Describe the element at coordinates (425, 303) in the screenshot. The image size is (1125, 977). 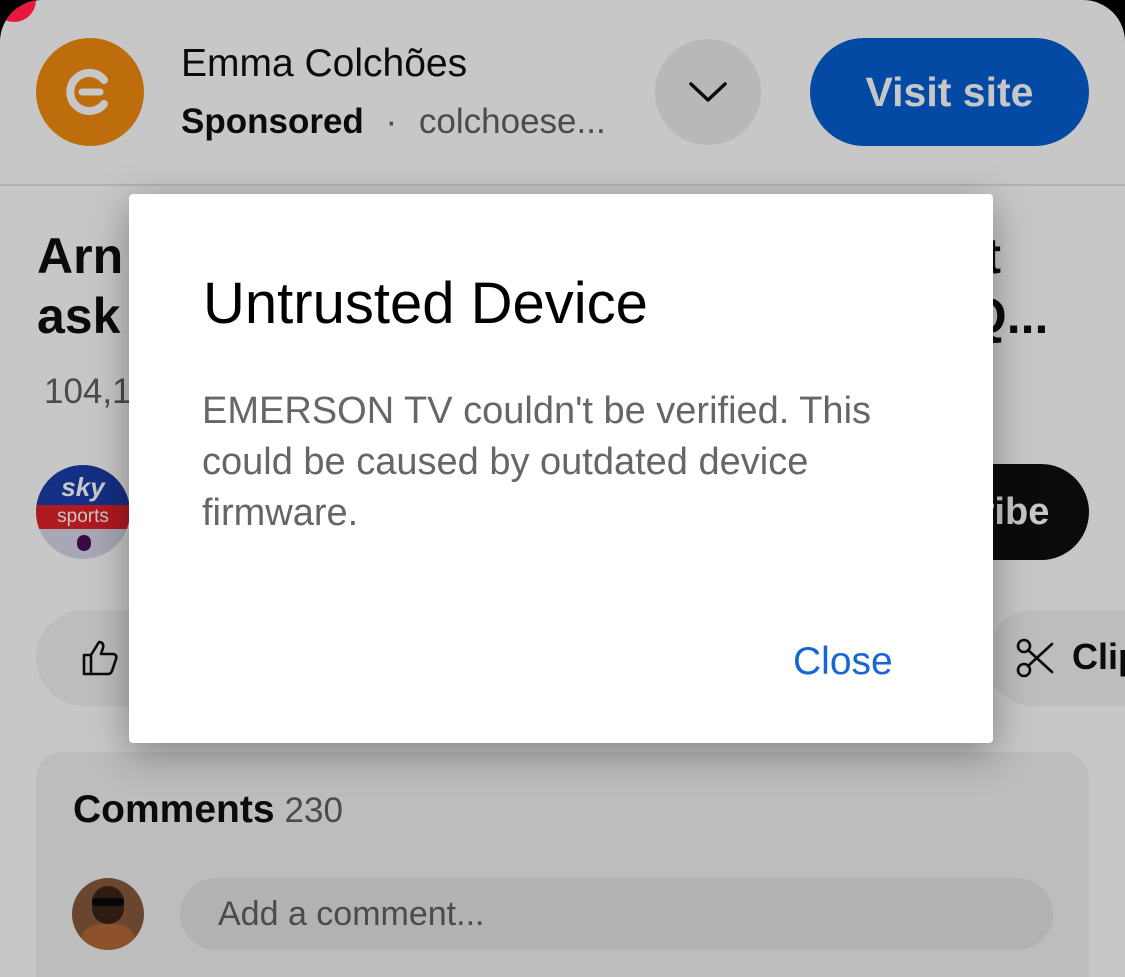
I see `dialog-title: Untrusted Device` at that location.